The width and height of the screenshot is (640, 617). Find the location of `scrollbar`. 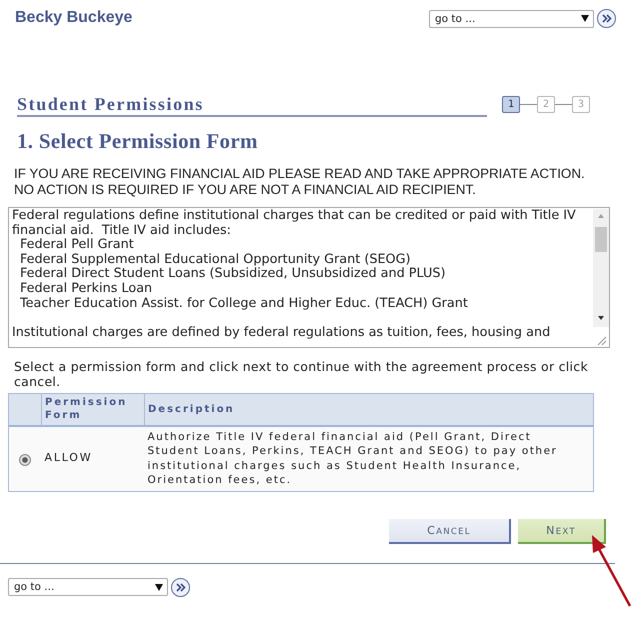

scrollbar is located at coordinates (600, 268).